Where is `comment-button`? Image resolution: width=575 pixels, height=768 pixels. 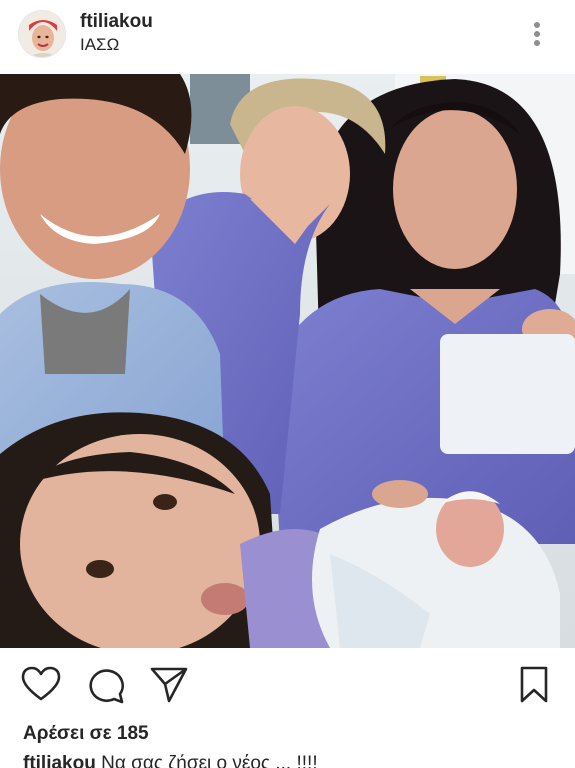
comment-button is located at coordinates (106, 685).